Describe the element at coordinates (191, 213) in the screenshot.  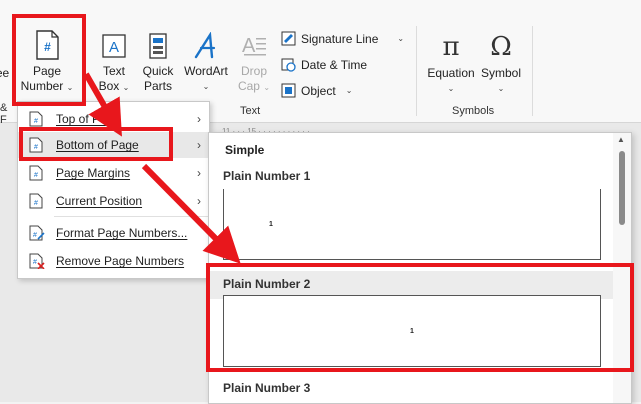
I see `arrow-to-gallery` at that location.